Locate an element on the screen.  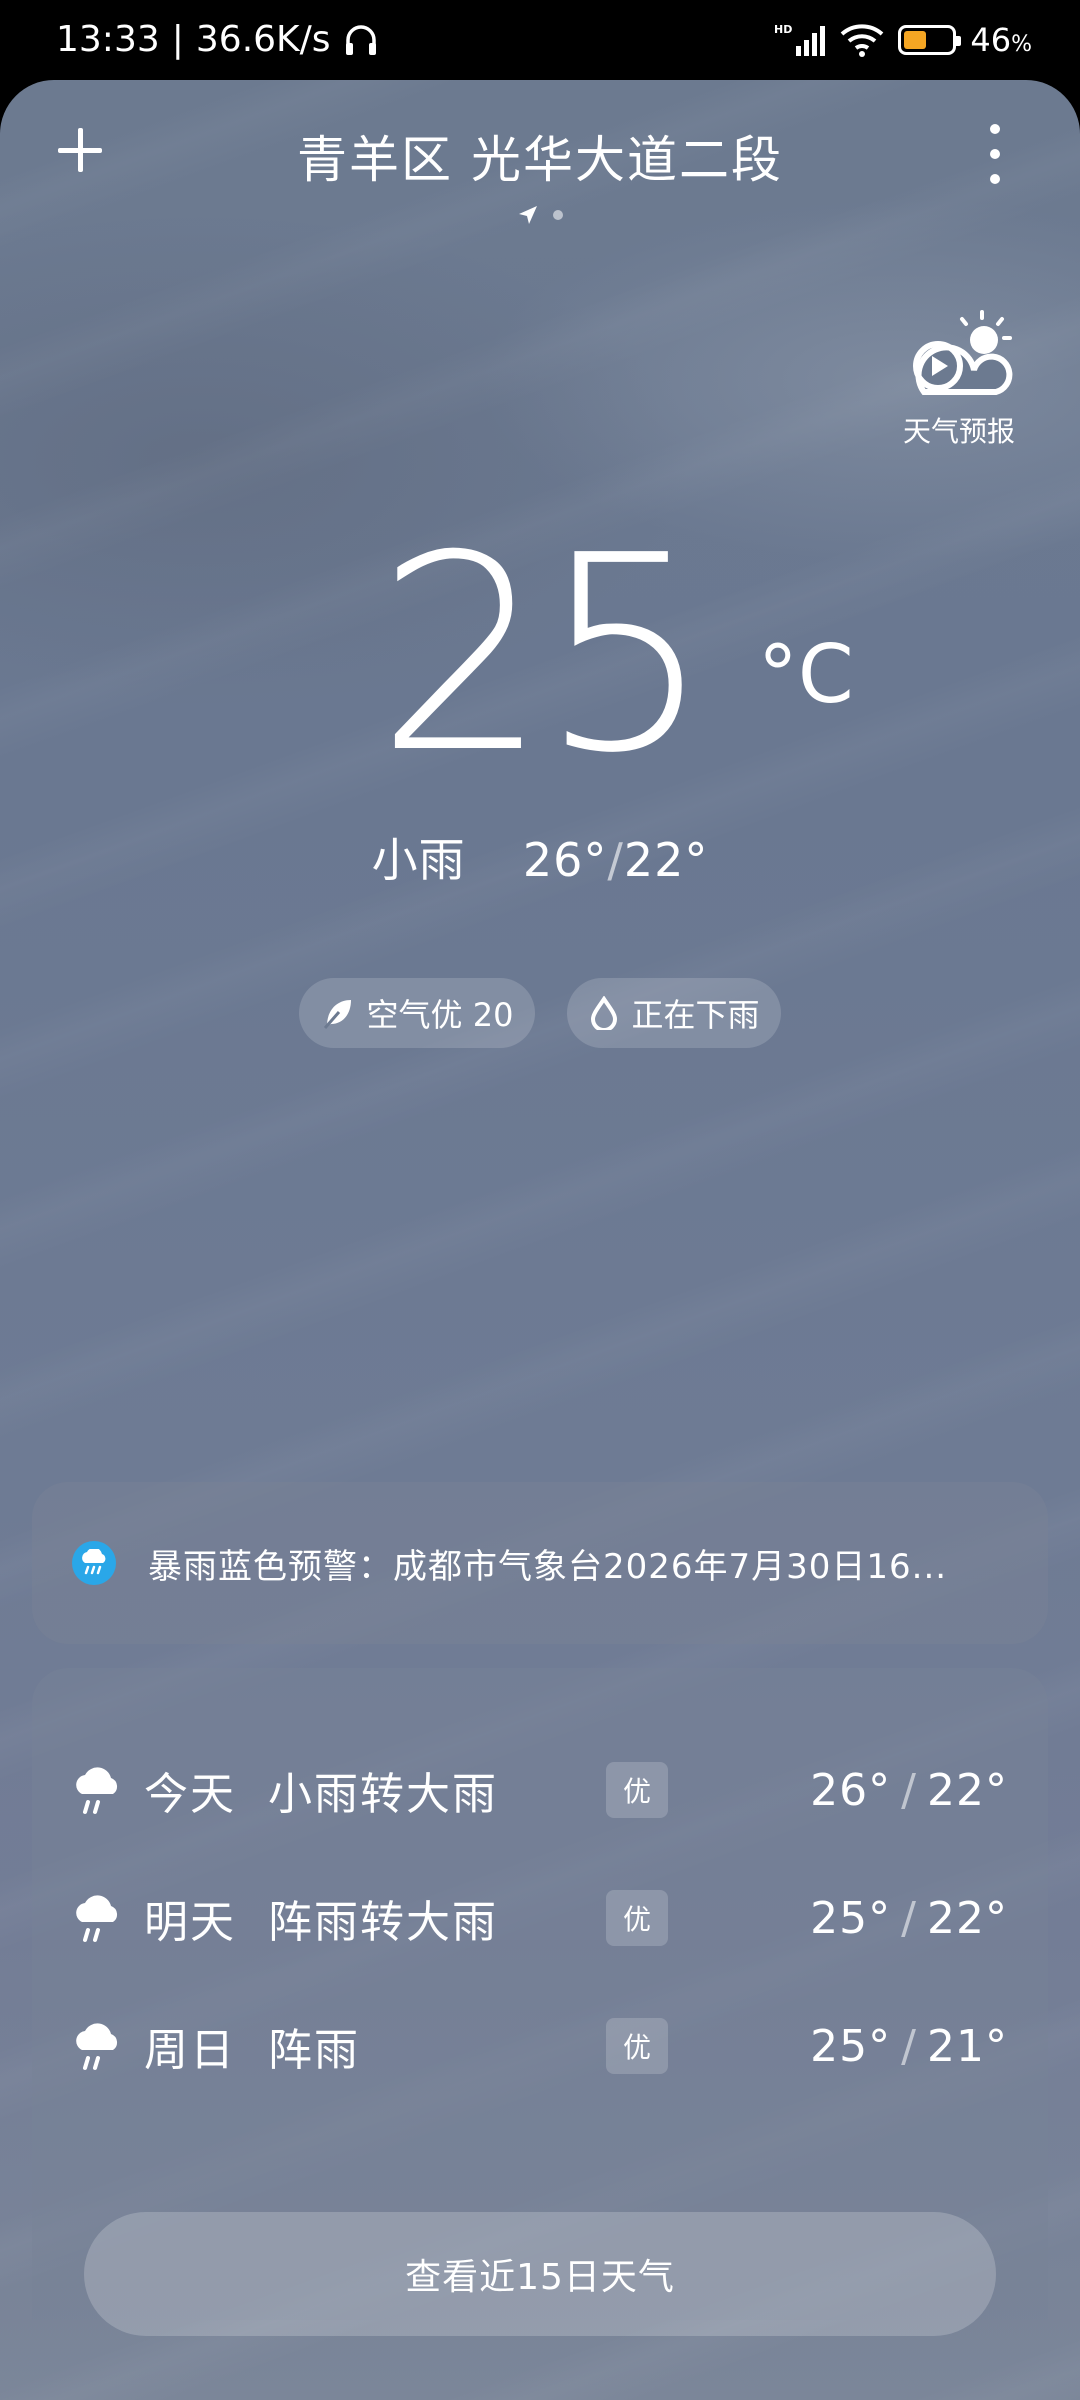
status-left: 13:33 | 36.6K/s is located at coordinates (217, 40).